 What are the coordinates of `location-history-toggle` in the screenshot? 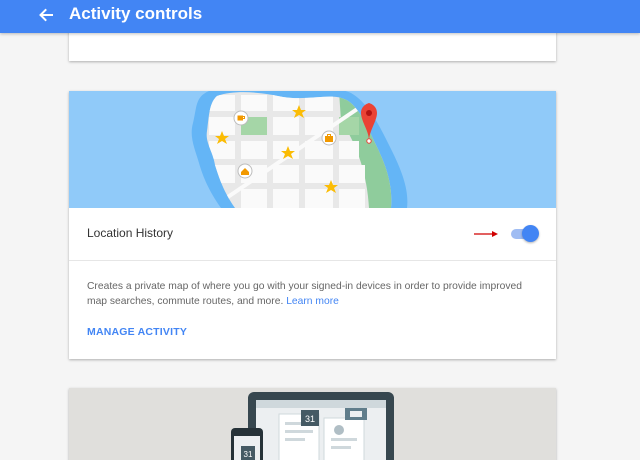 It's located at (525, 234).